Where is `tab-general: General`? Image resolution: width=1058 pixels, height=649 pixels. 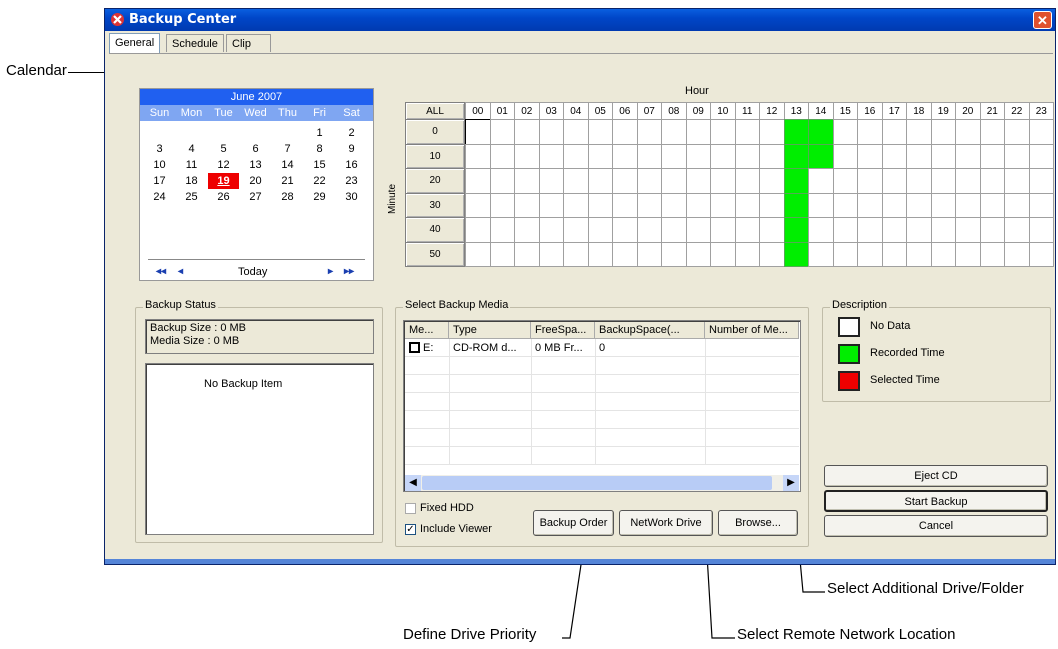 tab-general: General is located at coordinates (135, 43).